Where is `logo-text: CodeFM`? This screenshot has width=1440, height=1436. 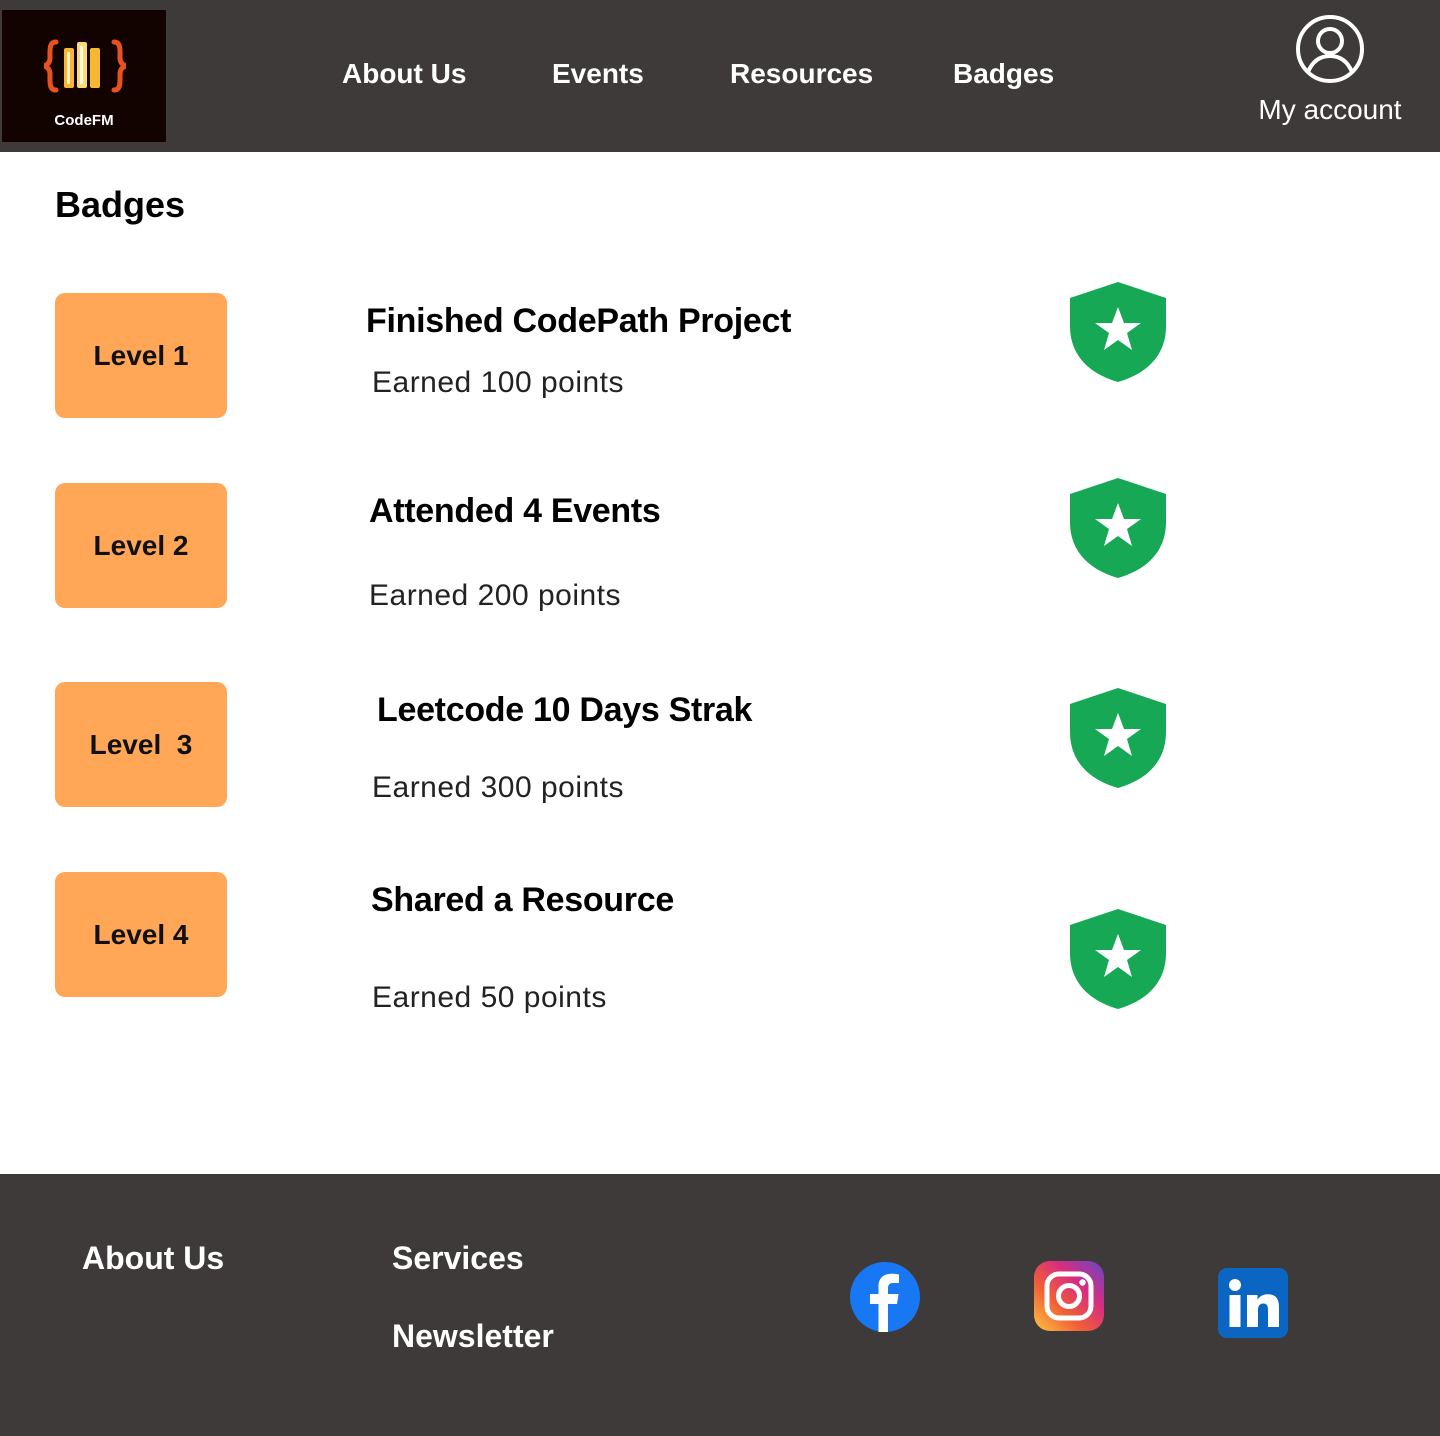 logo-text: CodeFM is located at coordinates (84, 120).